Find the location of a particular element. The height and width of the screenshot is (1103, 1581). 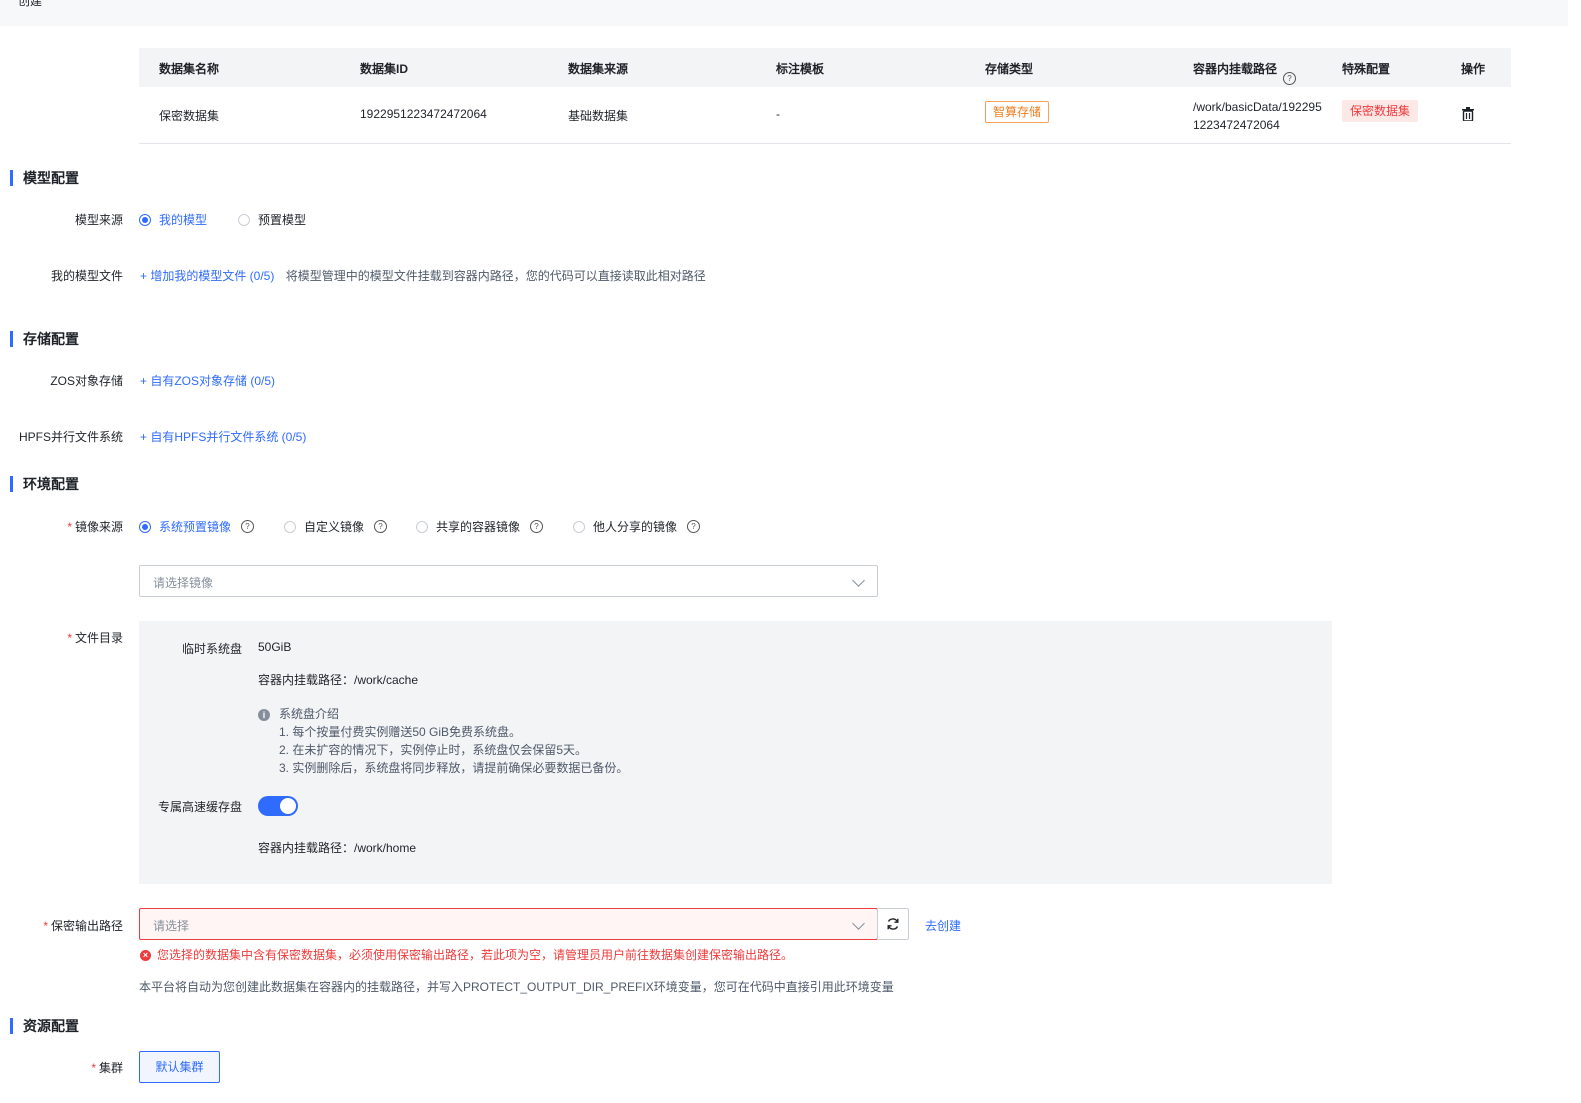

dataset-id: 1922951223472472064 is located at coordinates (423, 114).